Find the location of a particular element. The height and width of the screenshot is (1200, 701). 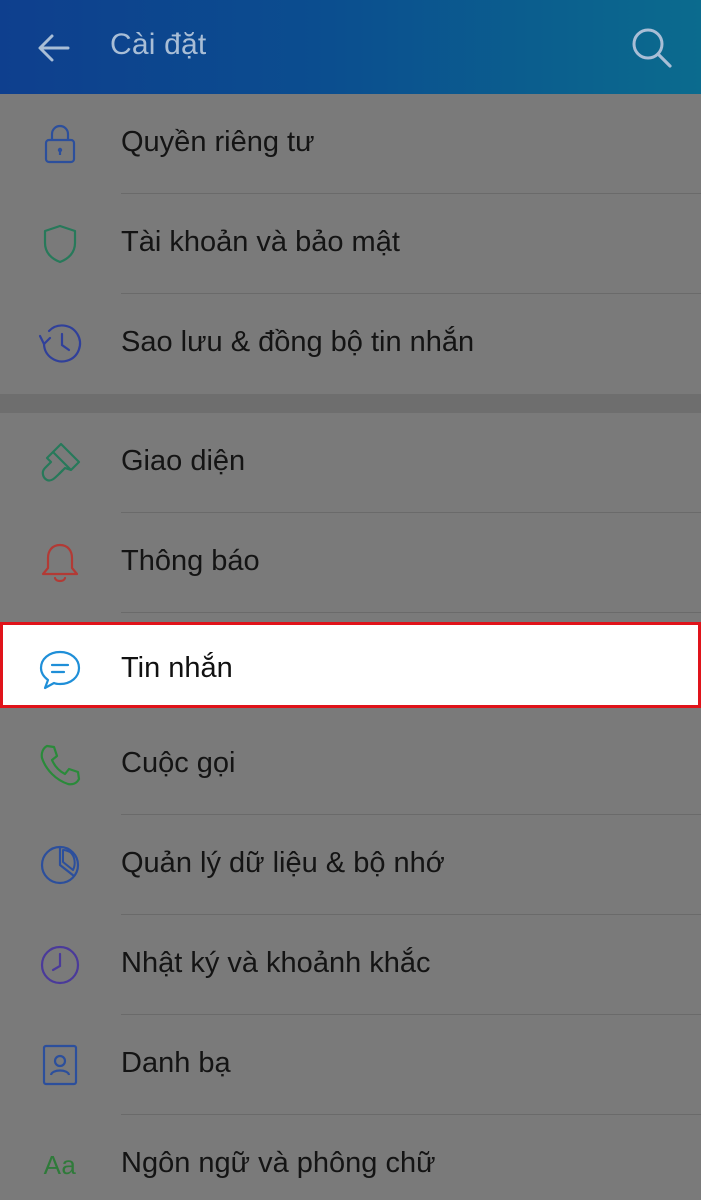

settings-item-data-storage: Quản lý dữ liệu & bộ nhớ is located at coordinates (350, 865).